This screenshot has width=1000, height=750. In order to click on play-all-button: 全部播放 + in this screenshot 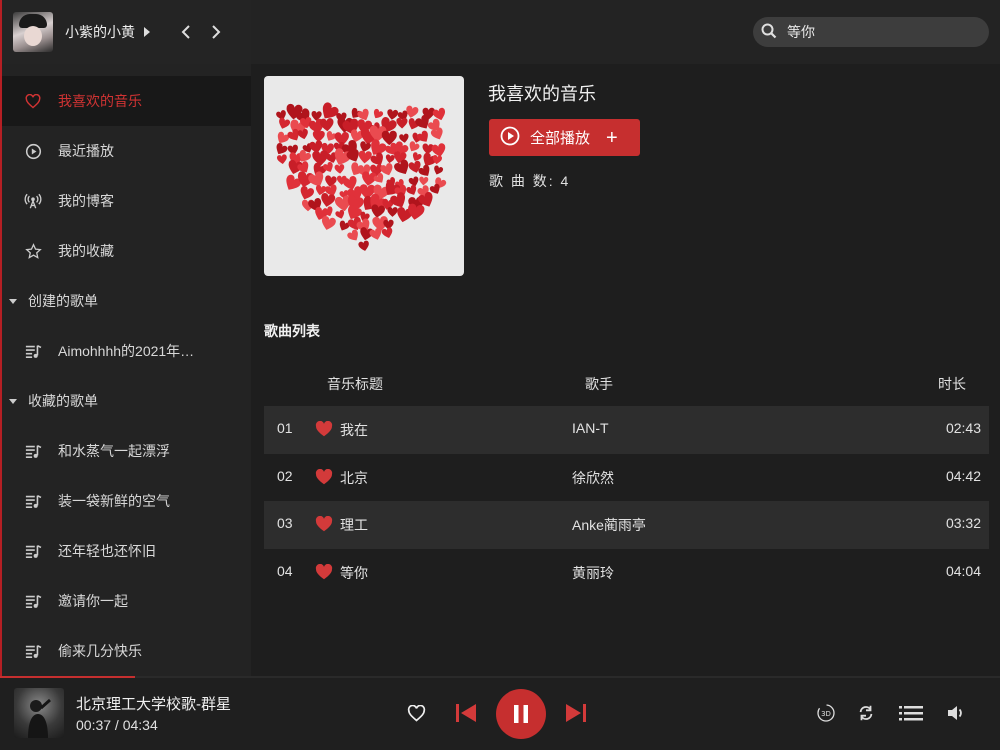, I will do `click(564, 137)`.